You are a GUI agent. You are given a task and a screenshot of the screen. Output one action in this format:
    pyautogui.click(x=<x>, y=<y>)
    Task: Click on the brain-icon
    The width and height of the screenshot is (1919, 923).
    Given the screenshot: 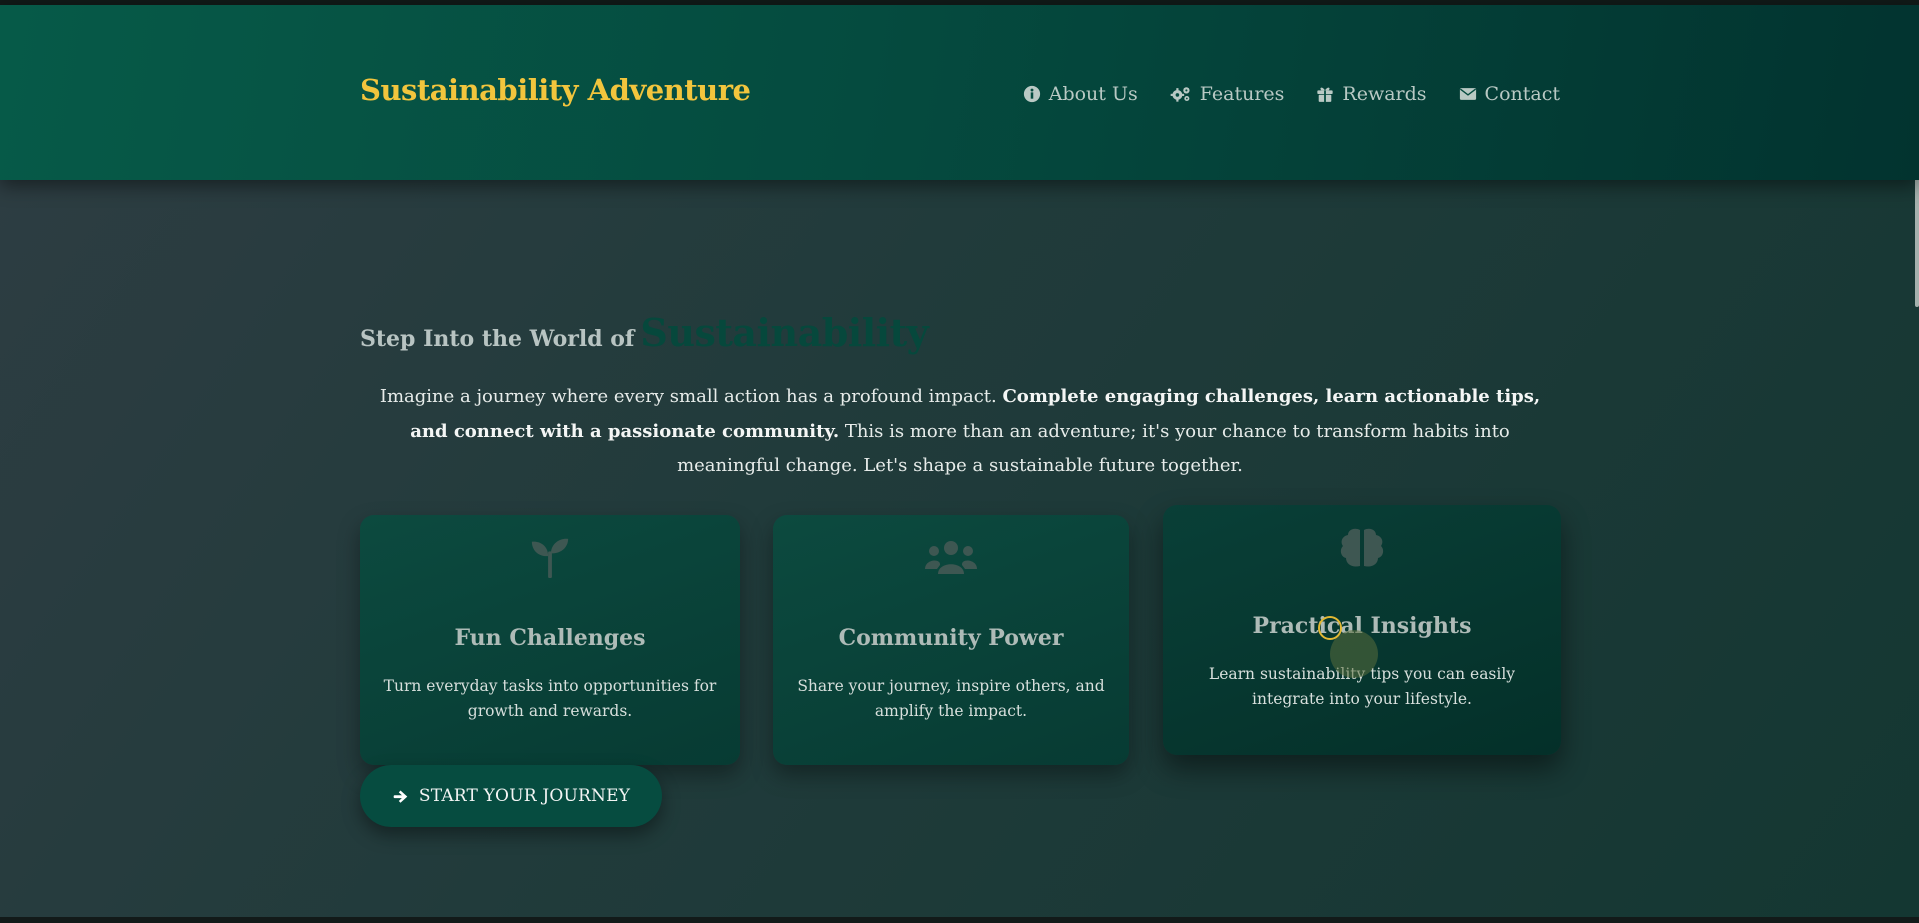 What is the action you would take?
    pyautogui.click(x=1362, y=547)
    